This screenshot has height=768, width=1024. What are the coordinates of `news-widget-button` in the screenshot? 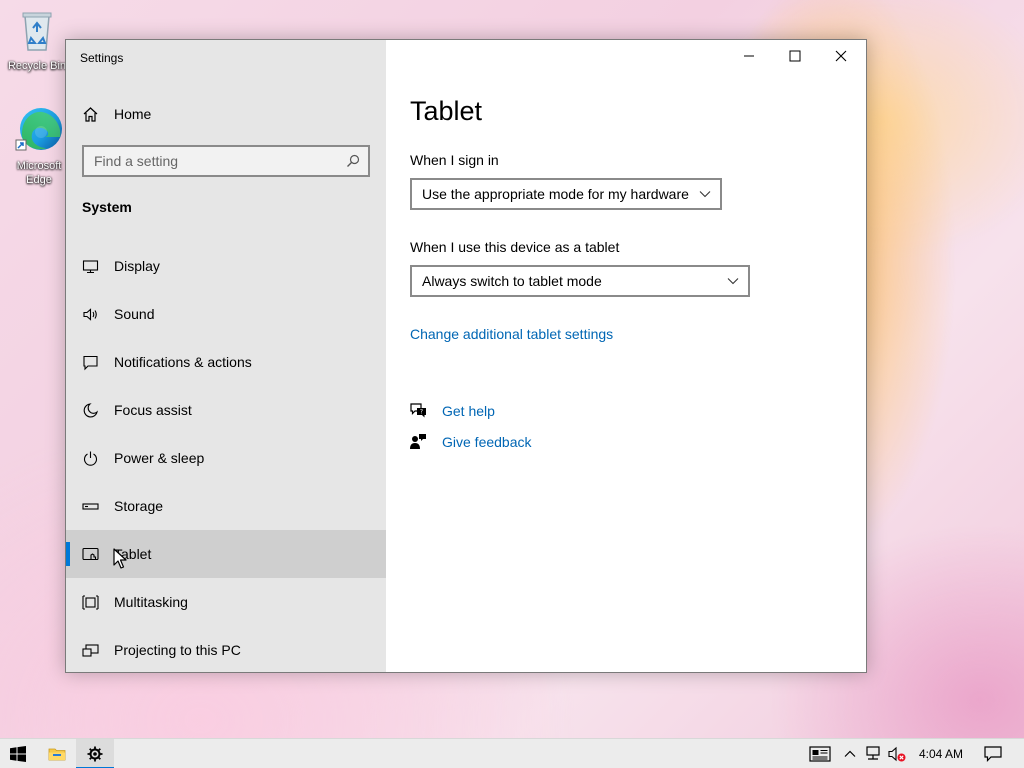 It's located at (820, 753).